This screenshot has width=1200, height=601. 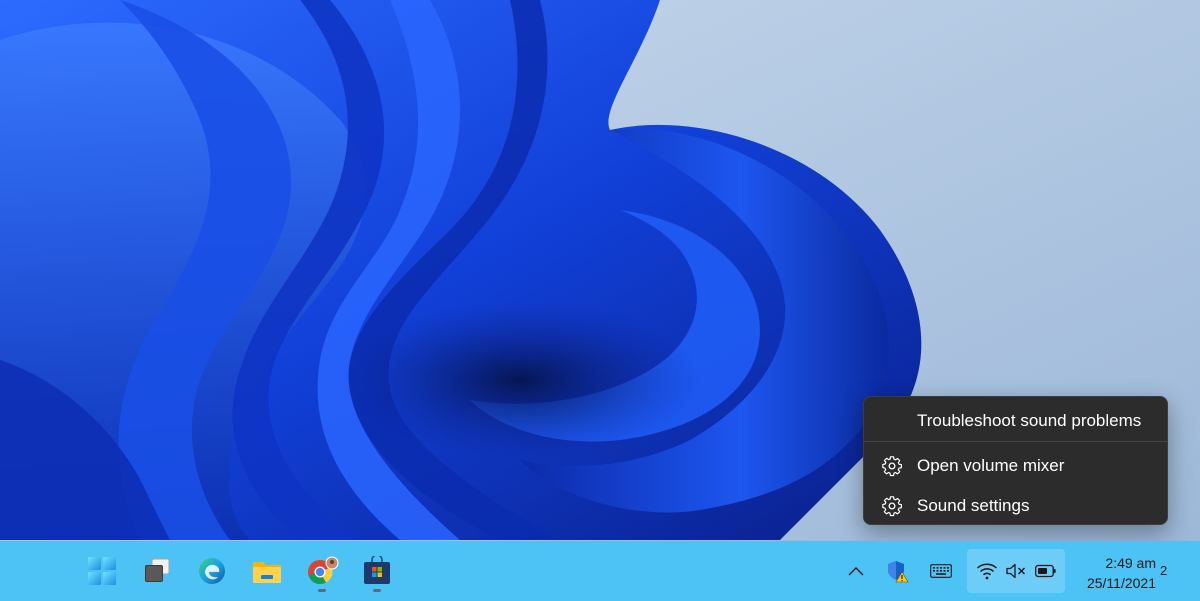 I want to click on chrome-button, so click(x=322, y=571).